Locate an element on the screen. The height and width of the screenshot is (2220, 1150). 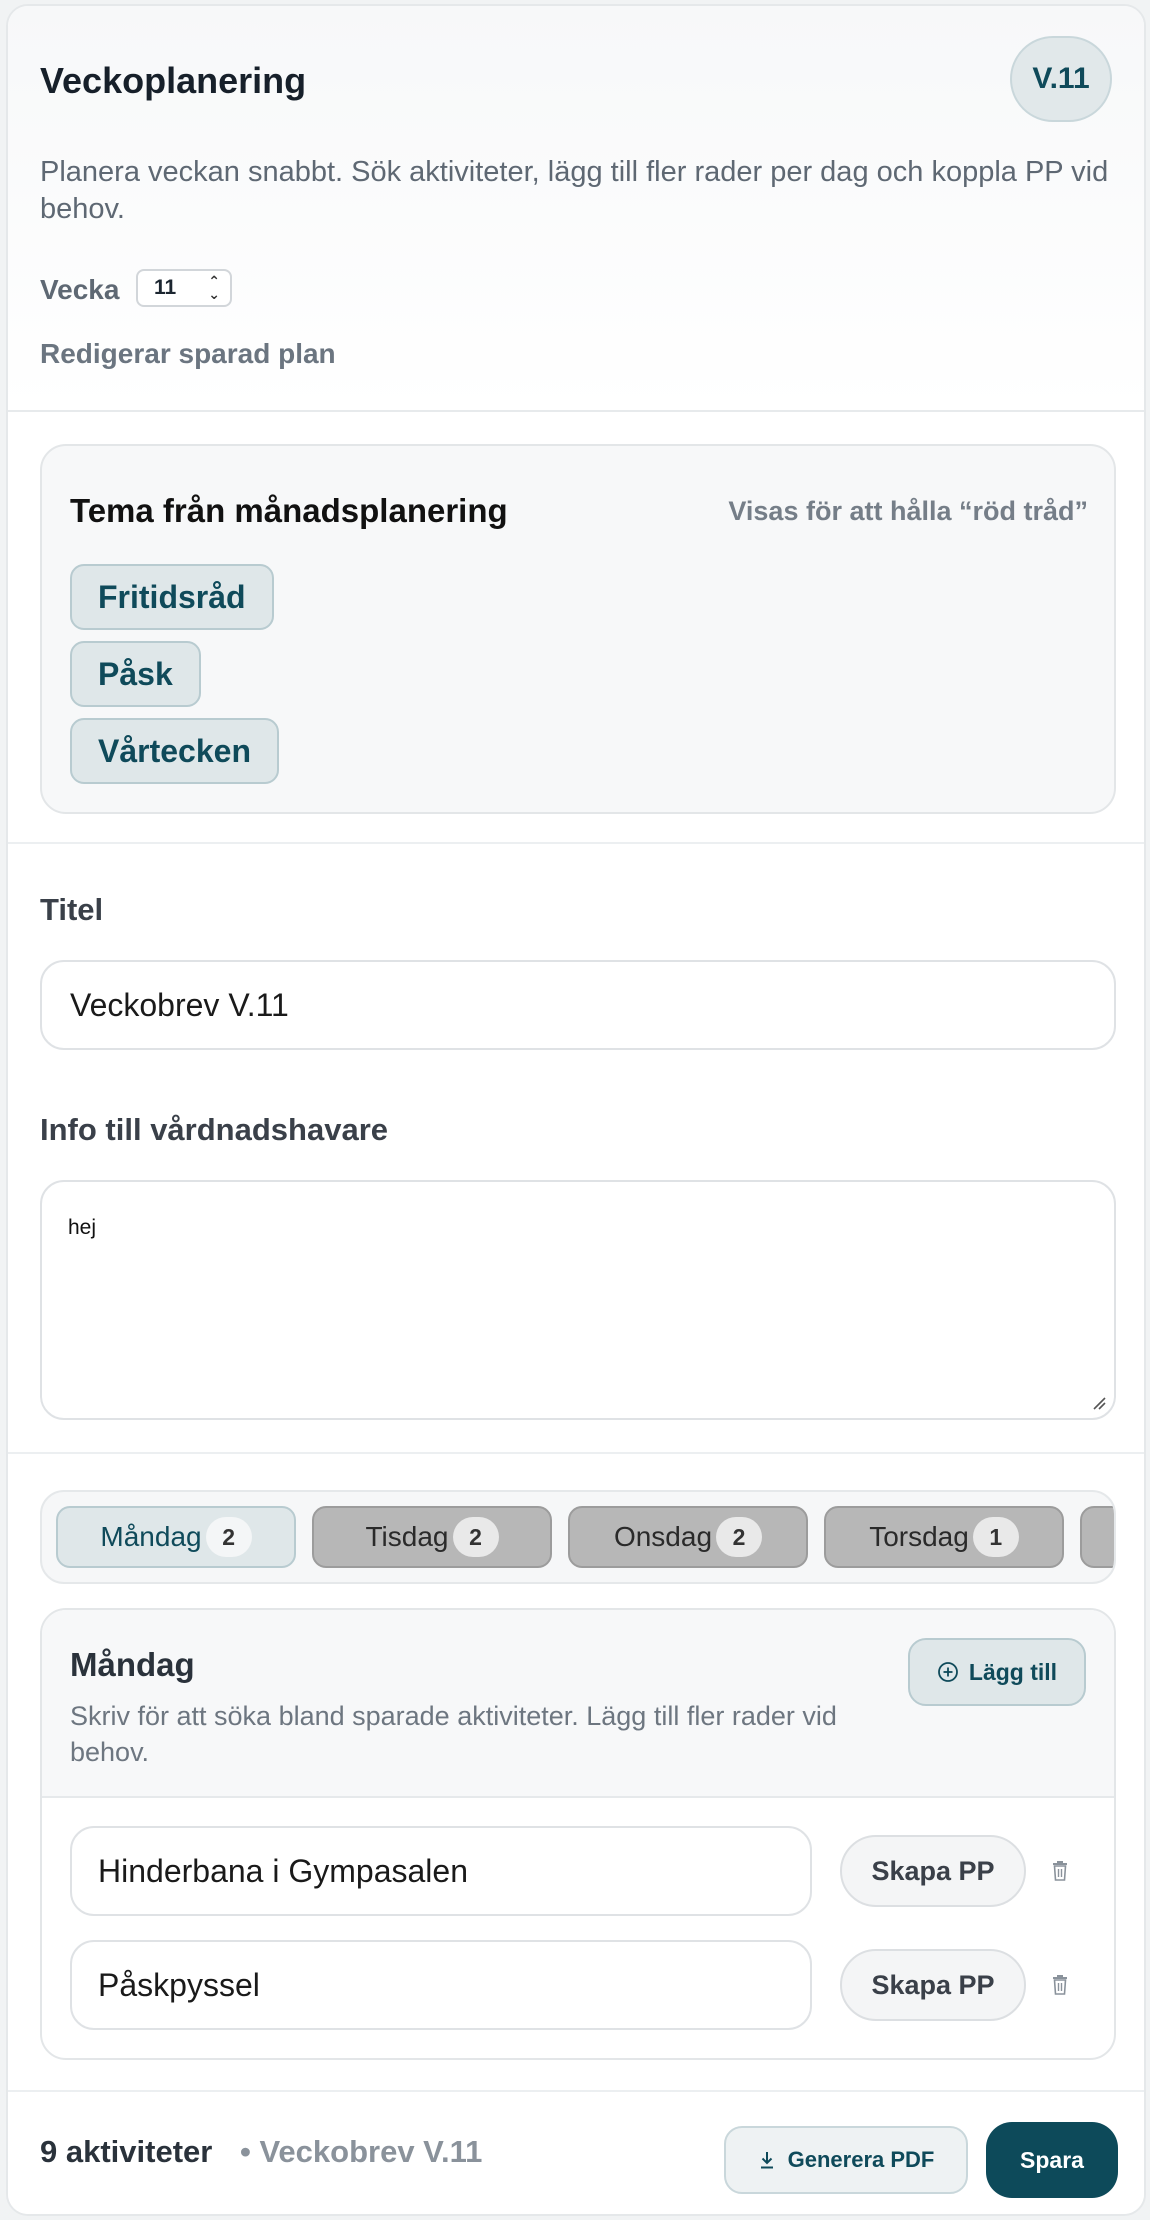
activity-input: Påskpyssel is located at coordinates (441, 1985).